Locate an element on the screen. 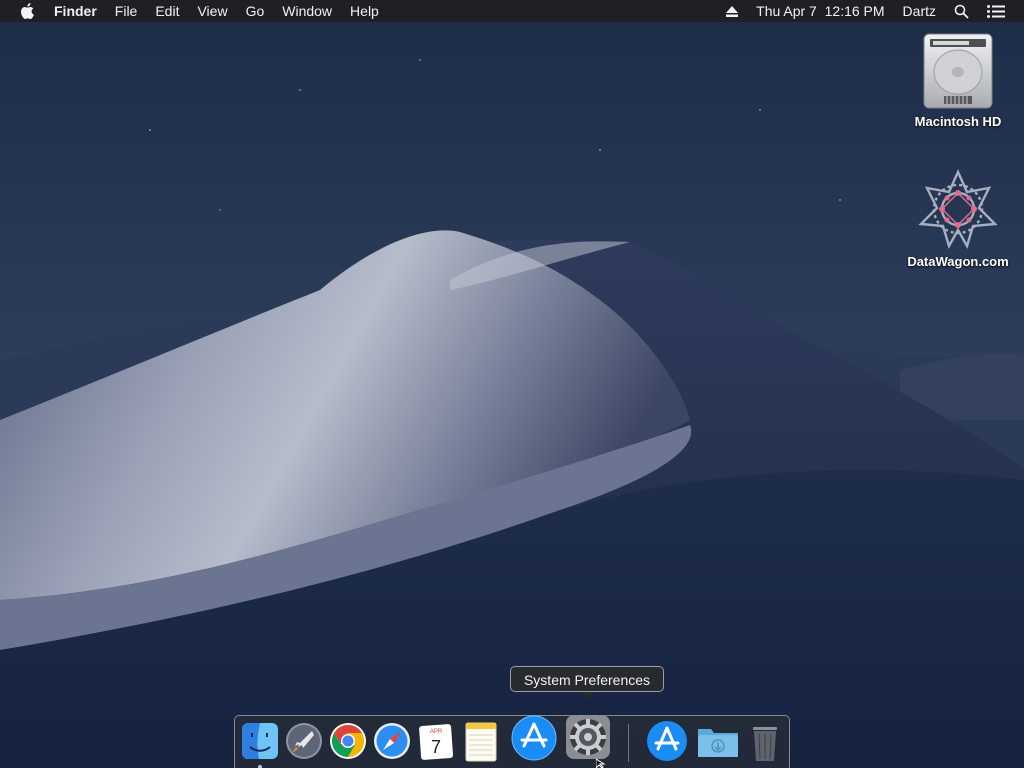  downloads-folder-icon is located at coordinates (718, 743).